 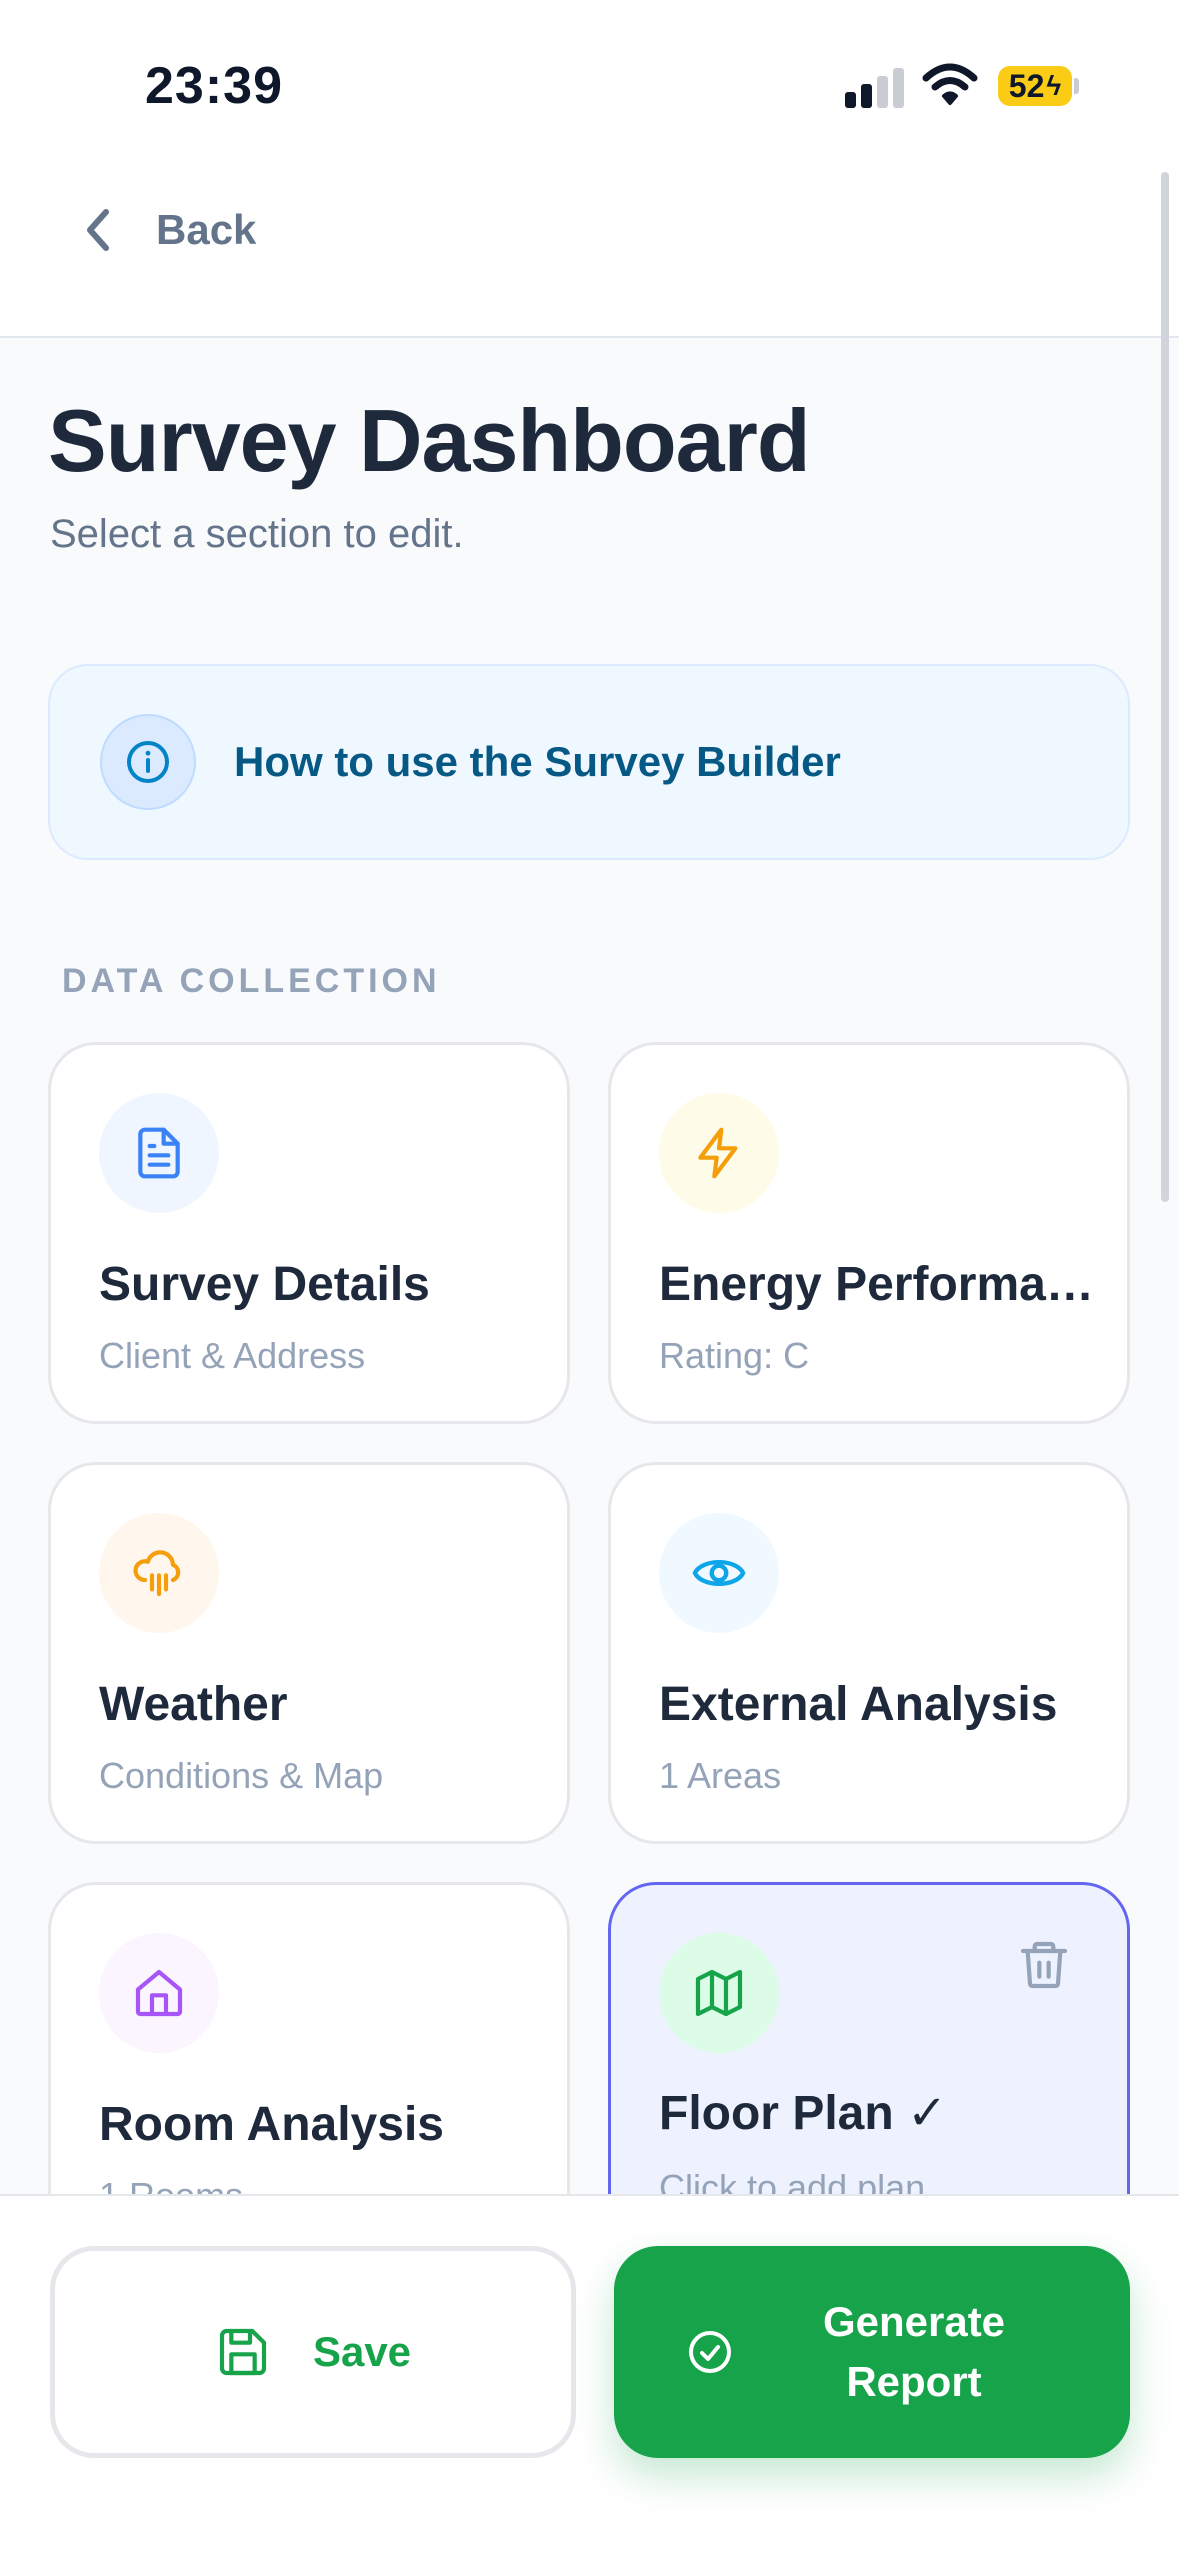 I want to click on back-button: Back, so click(x=169, y=230).